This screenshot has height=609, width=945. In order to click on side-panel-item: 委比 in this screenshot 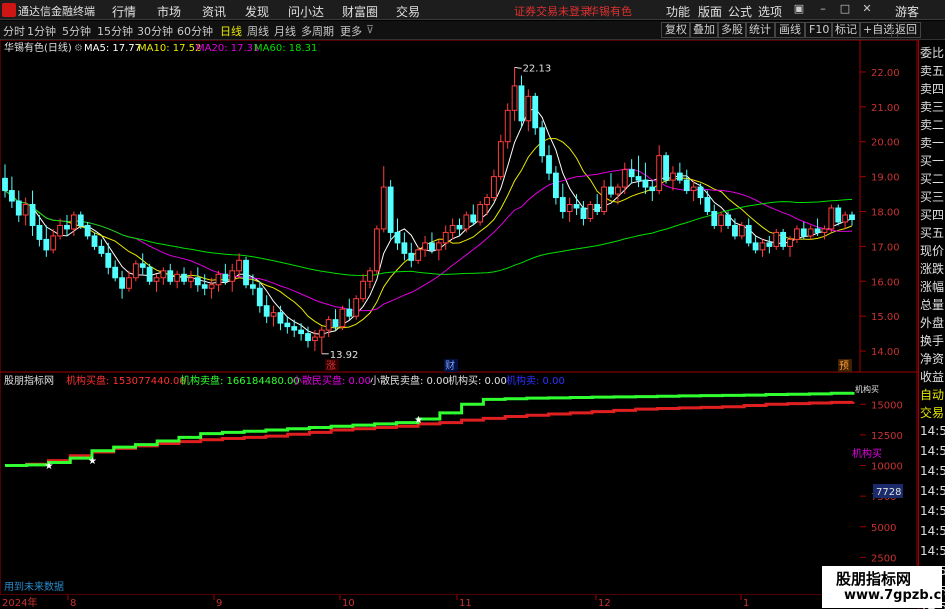, I will do `click(932, 52)`.